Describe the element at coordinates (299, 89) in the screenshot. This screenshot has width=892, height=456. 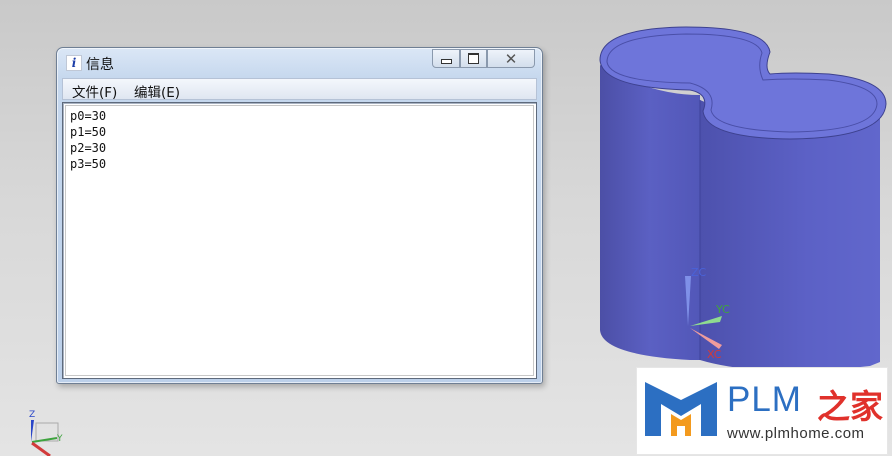
I see `menubar: 文件(F) 编辑(E)` at that location.